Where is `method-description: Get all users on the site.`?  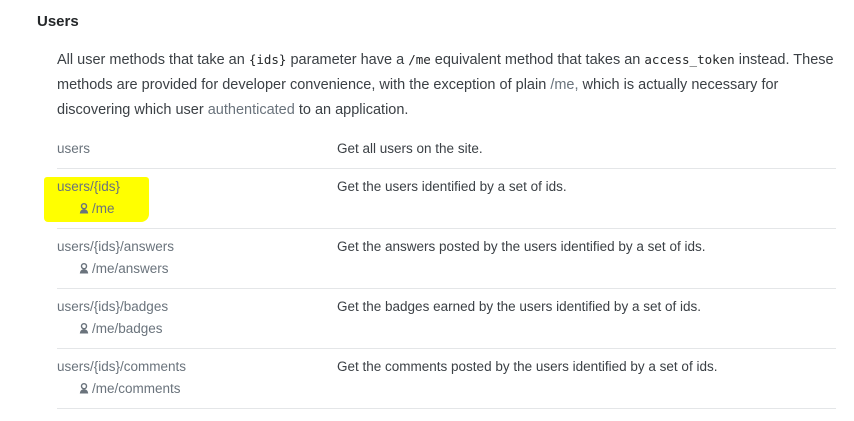
method-description: Get all users on the site. is located at coordinates (410, 148).